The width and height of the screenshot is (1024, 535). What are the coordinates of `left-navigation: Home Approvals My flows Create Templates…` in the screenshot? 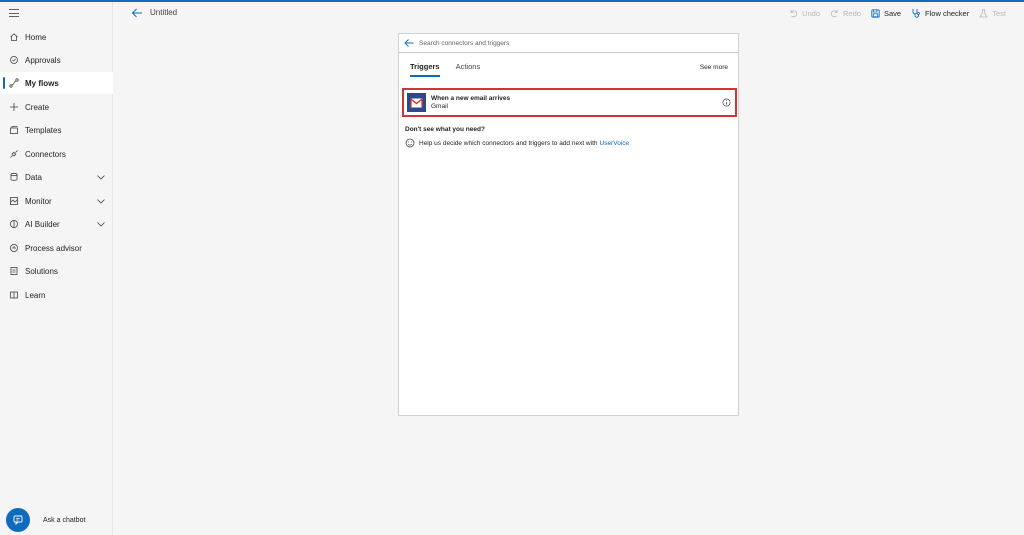 It's located at (56, 268).